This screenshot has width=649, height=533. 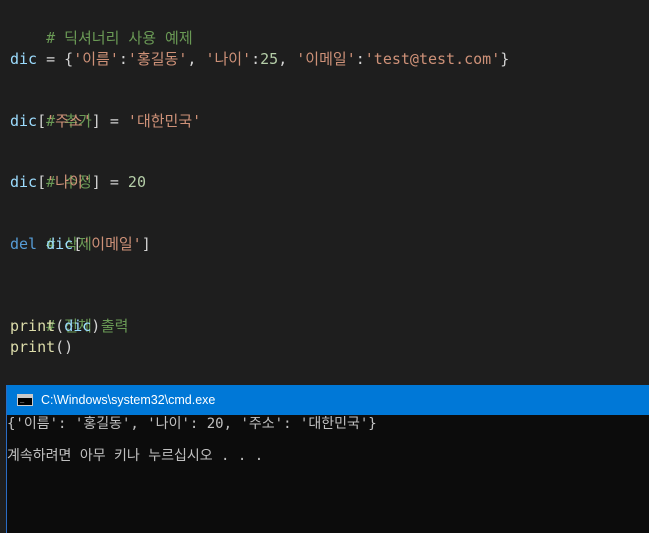 What do you see at coordinates (146, 244) in the screenshot?
I see `close-bracket: ]` at bounding box center [146, 244].